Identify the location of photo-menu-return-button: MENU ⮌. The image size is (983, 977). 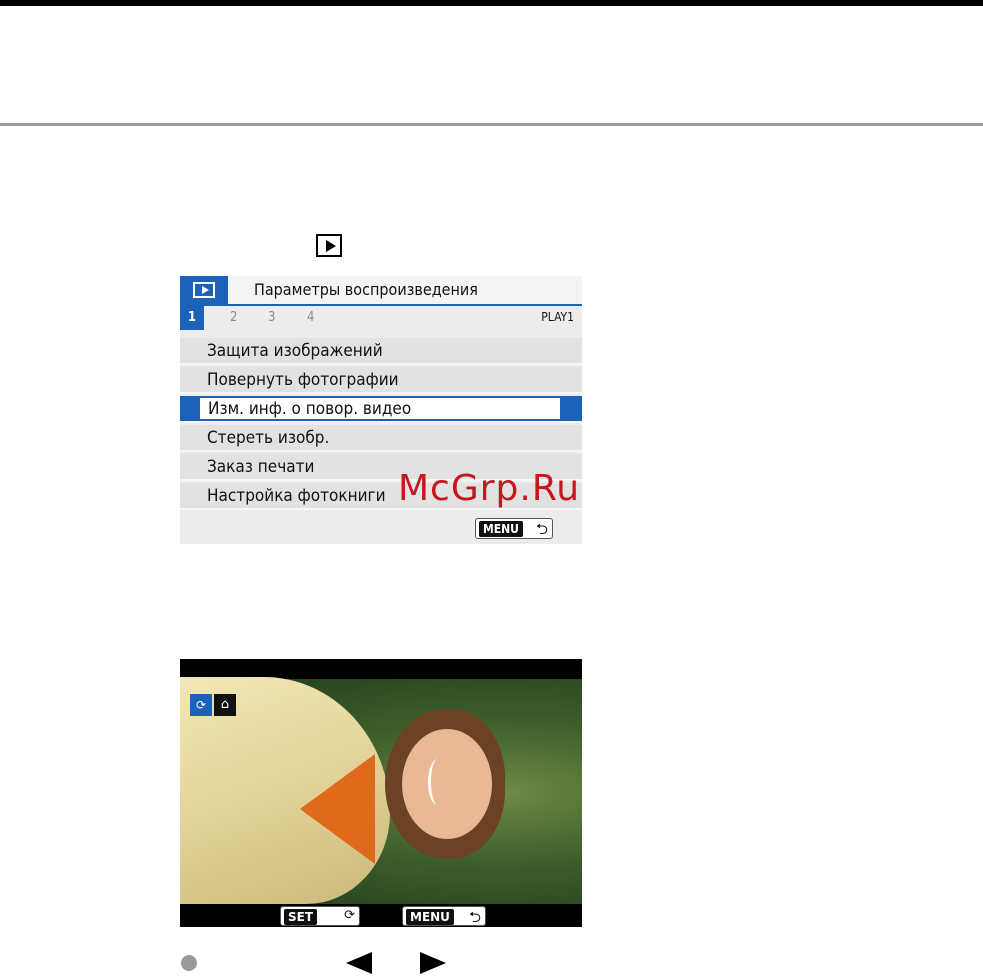
(444, 916).